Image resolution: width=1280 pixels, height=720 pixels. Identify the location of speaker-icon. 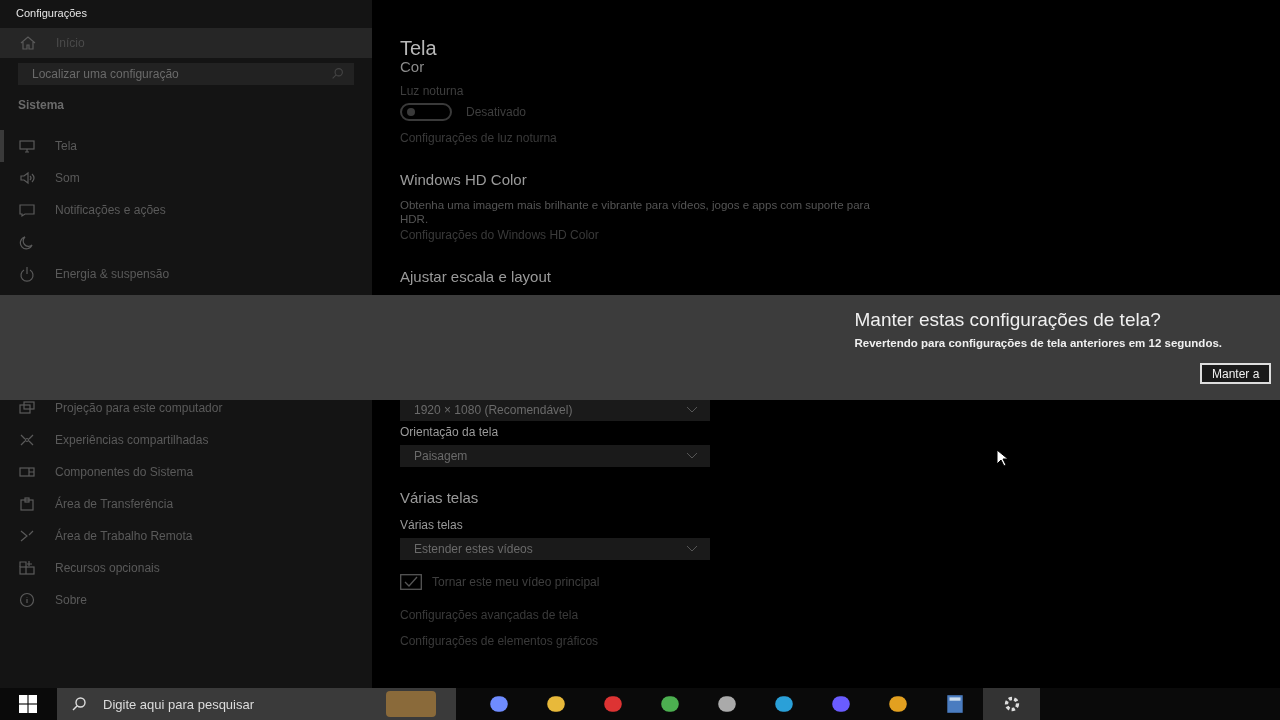
(27, 178).